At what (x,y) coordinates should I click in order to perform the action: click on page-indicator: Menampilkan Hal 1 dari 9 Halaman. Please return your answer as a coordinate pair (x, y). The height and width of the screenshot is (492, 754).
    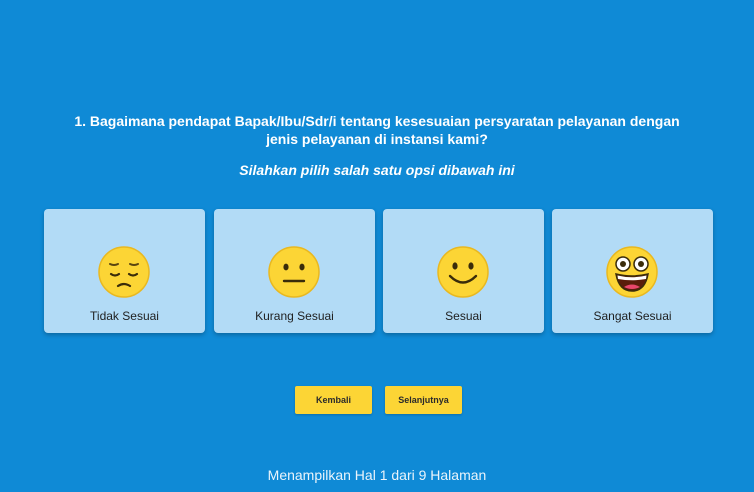
    Looking at the image, I should click on (377, 475).